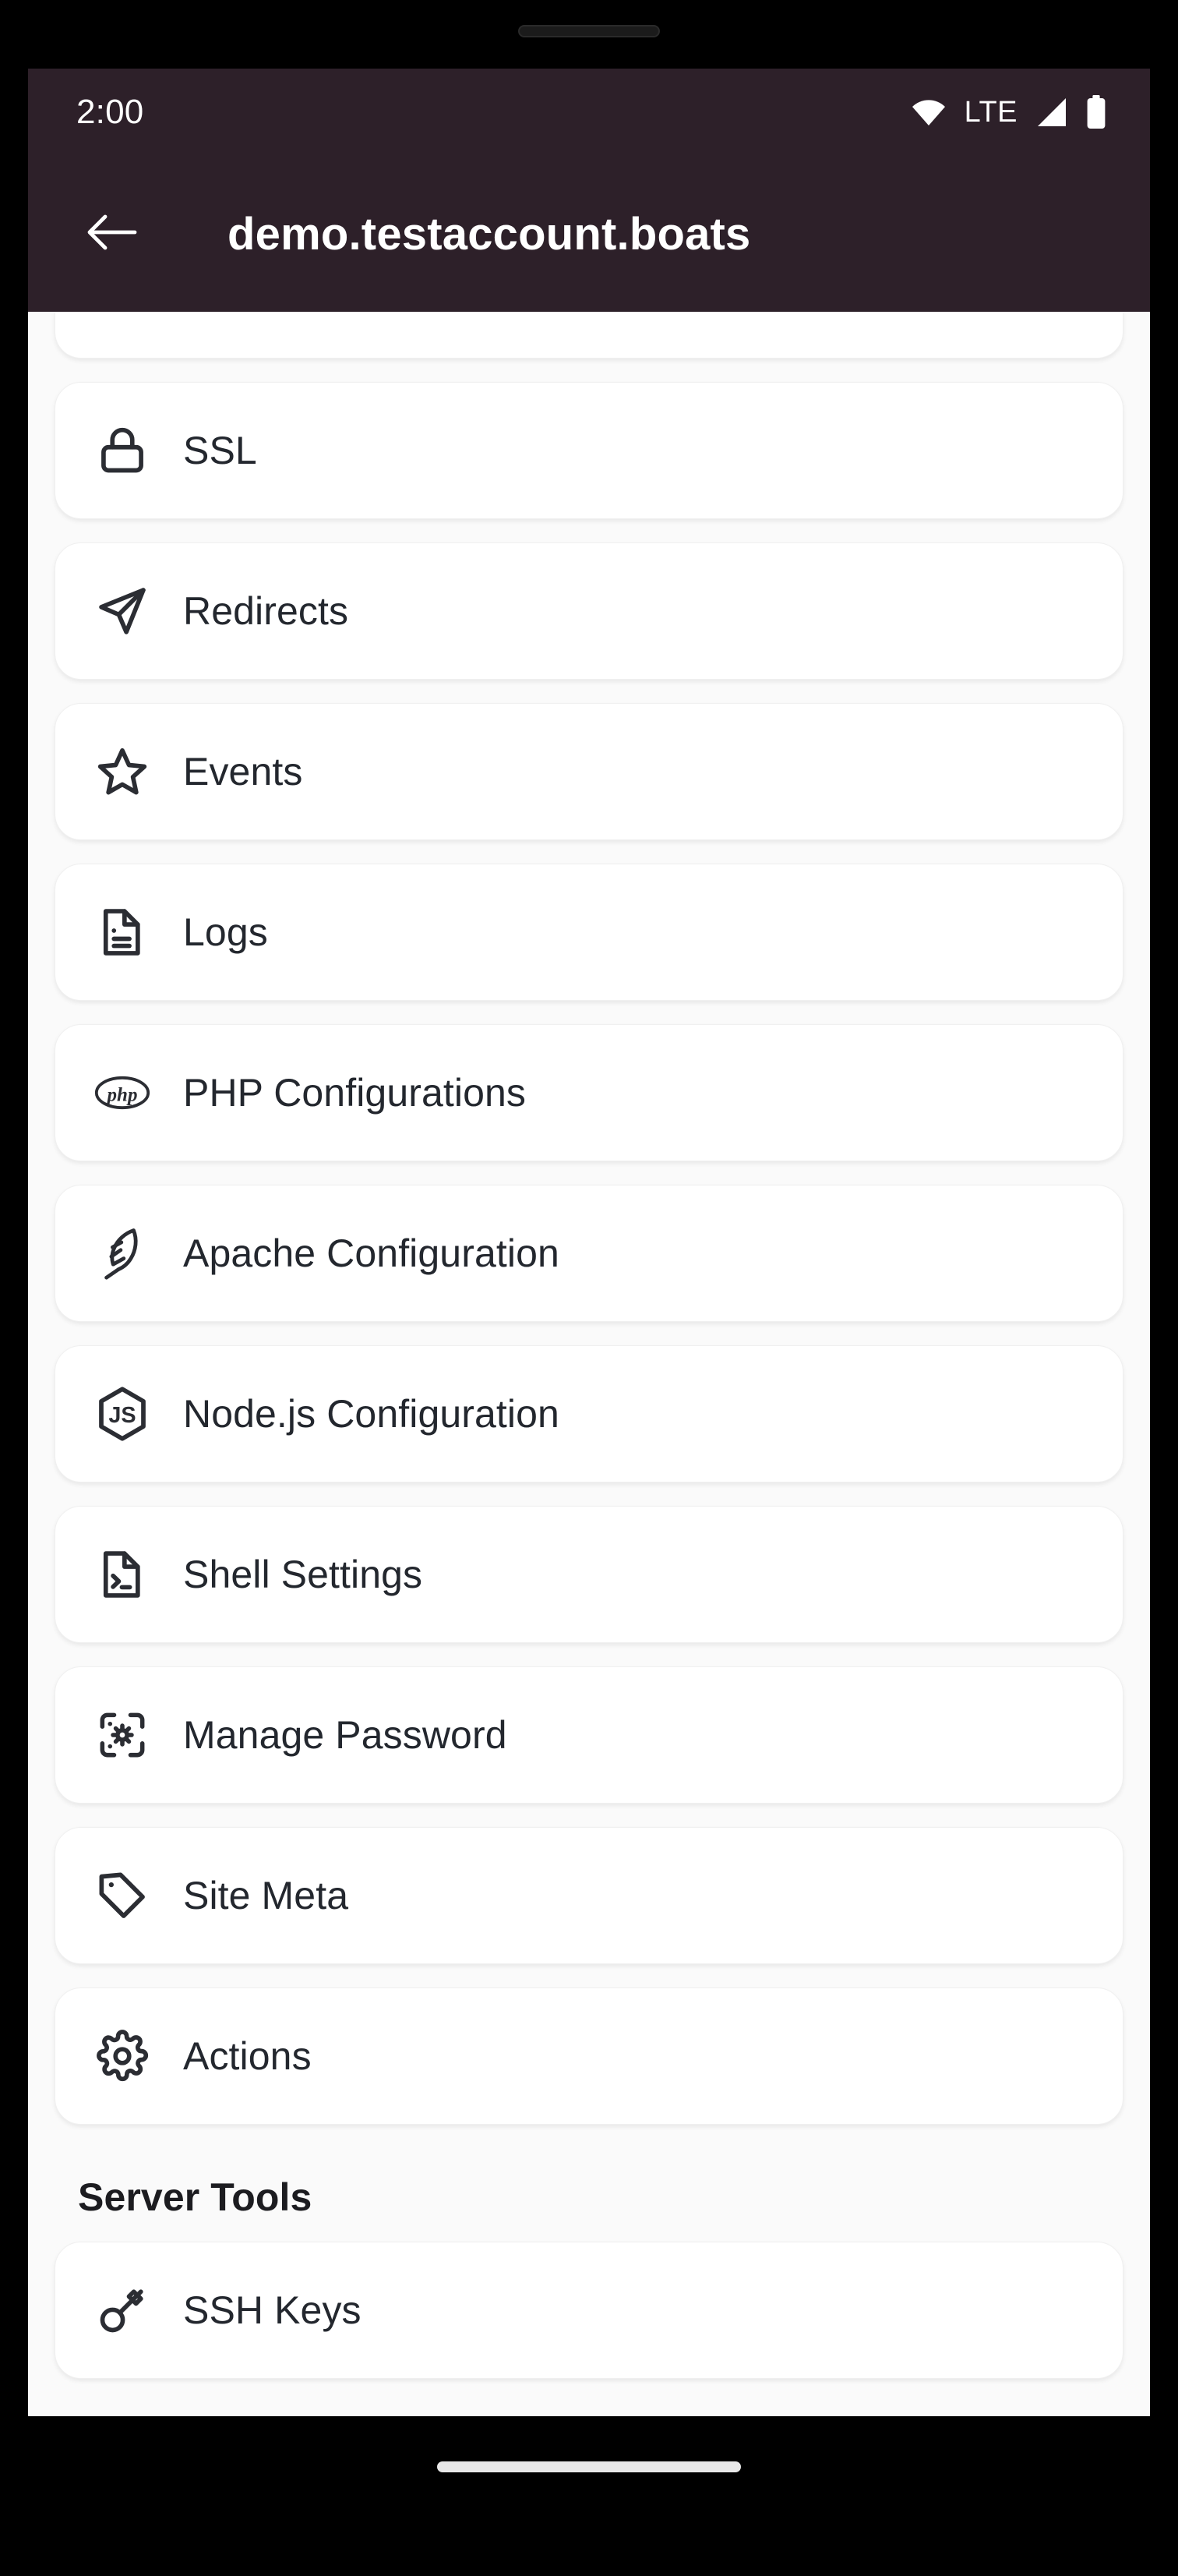 The image size is (1178, 2576). I want to click on list-item-site-meta: Site Meta, so click(589, 1895).